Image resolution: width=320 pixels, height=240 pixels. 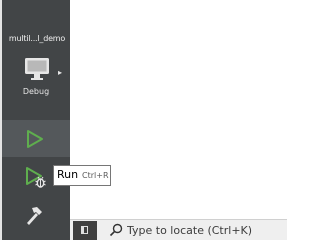 I want to click on kit-selector-button: ▸ Debug, so click(x=36, y=76).